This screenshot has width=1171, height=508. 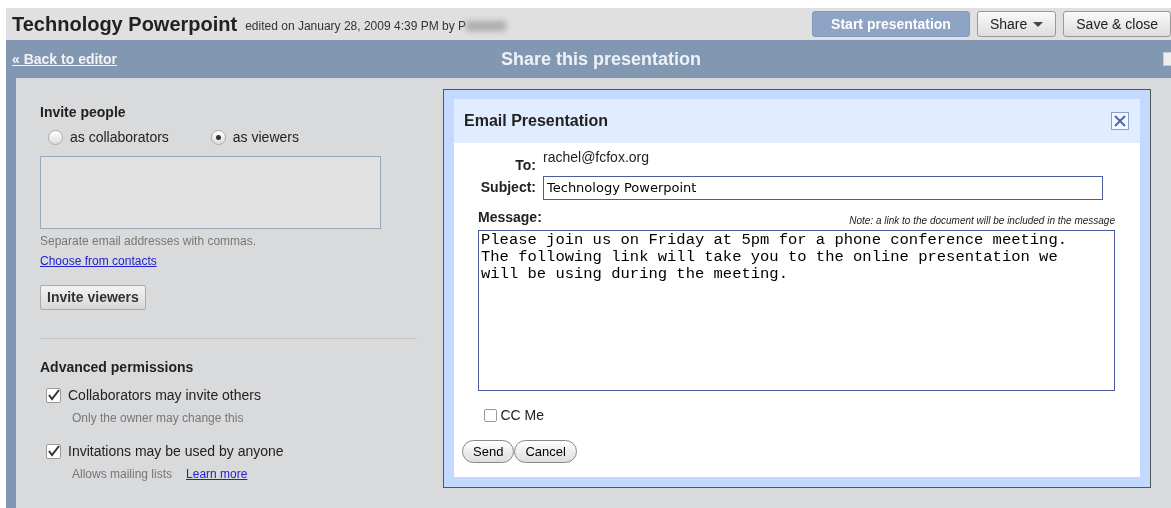 I want to click on checkbox-label: Collaborators may invite others, so click(x=164, y=395).